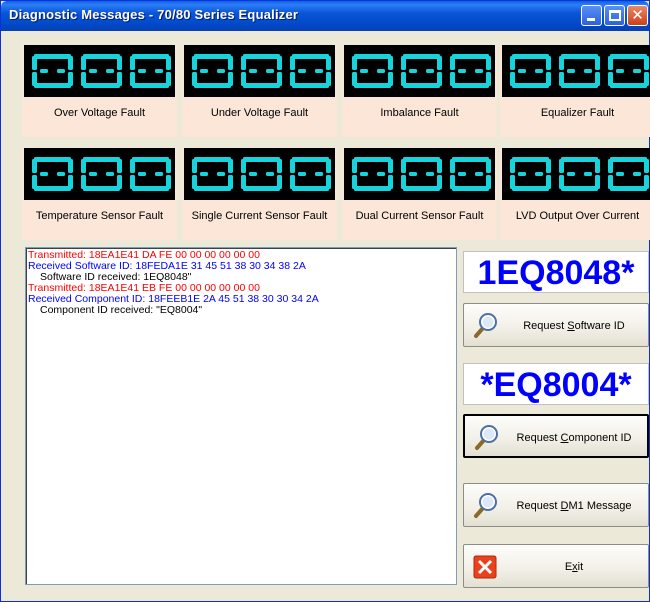 The width and height of the screenshot is (650, 602). Describe the element at coordinates (259, 194) in the screenshot. I see `fault-single-current-sensor: Single Current Sensor Fault` at that location.